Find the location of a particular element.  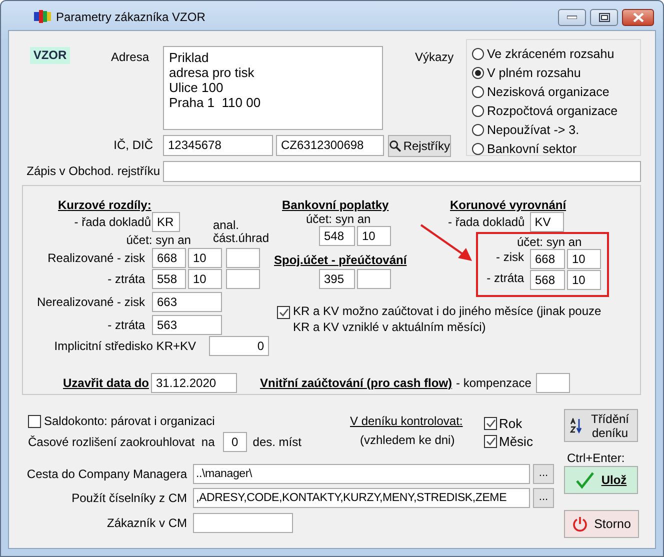

sort-icon is located at coordinates (576, 426).